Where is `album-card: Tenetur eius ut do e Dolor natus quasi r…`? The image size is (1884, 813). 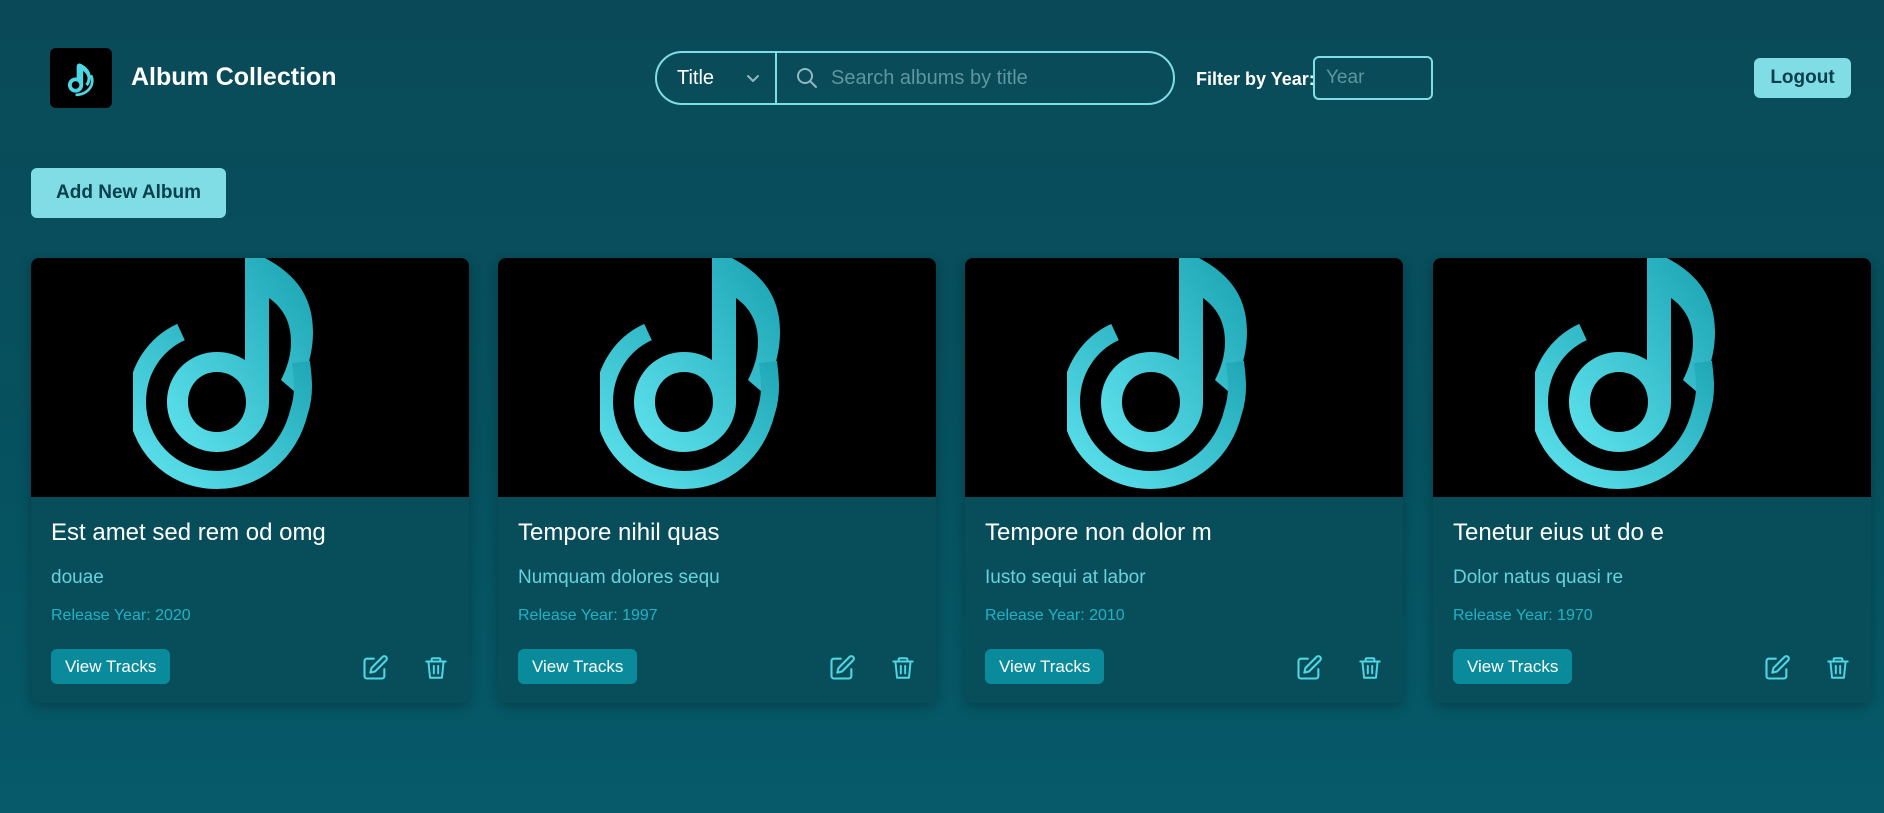 album-card: Tenetur eius ut do e Dolor natus quasi r… is located at coordinates (1652, 480).